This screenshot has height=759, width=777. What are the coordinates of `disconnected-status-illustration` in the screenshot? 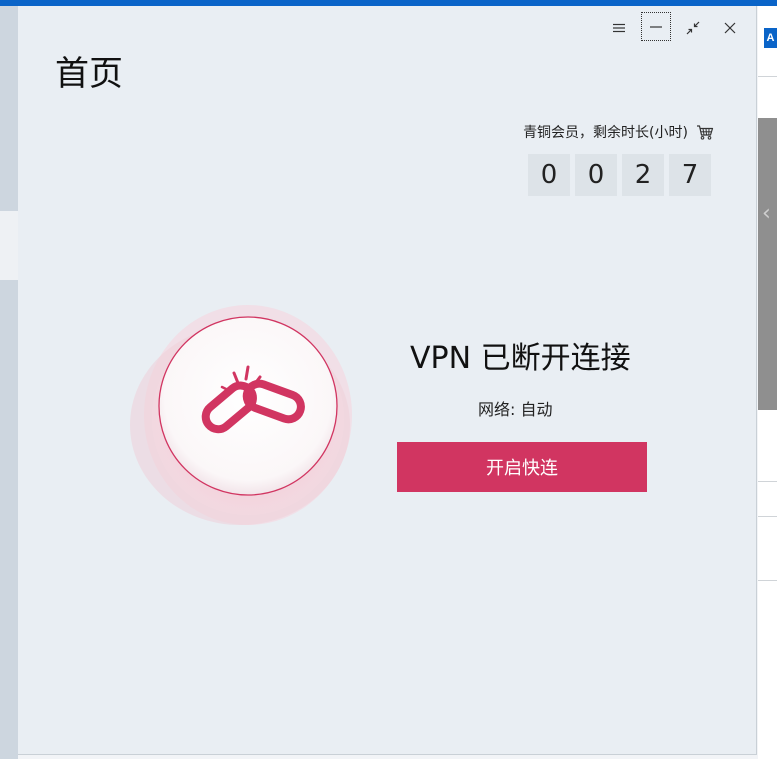 It's located at (241, 415).